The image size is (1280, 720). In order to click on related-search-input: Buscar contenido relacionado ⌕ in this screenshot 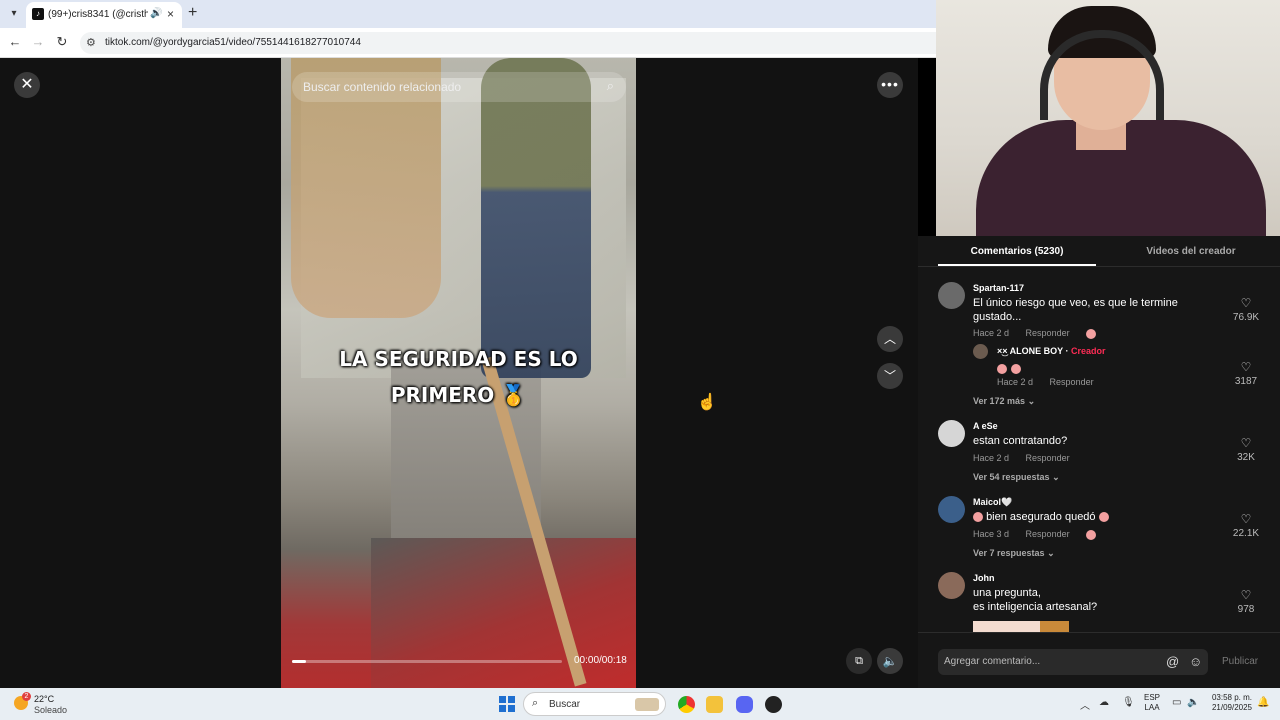, I will do `click(459, 87)`.